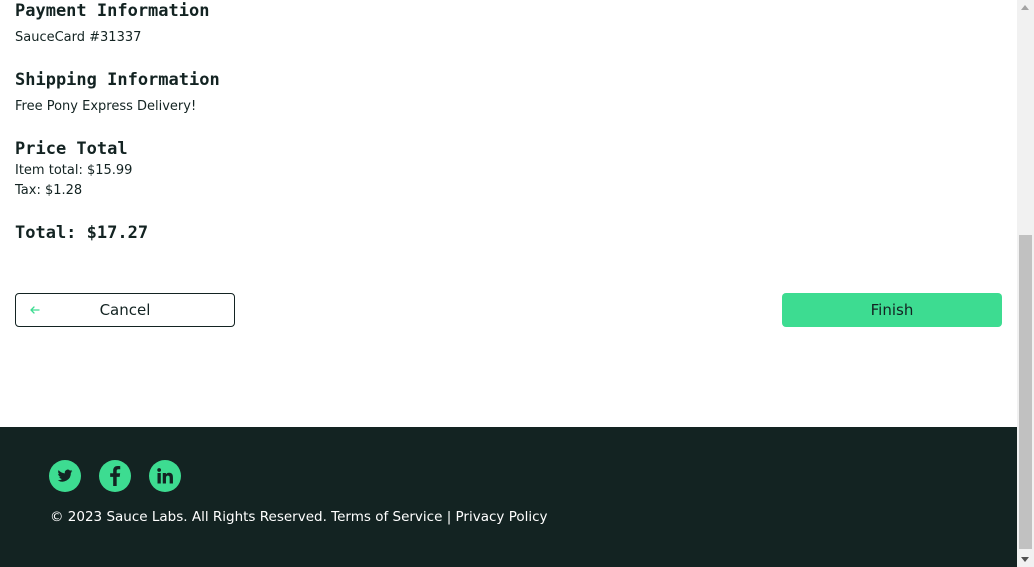 The image size is (1034, 567). I want to click on vertical-scrollbar, so click(1025, 283).